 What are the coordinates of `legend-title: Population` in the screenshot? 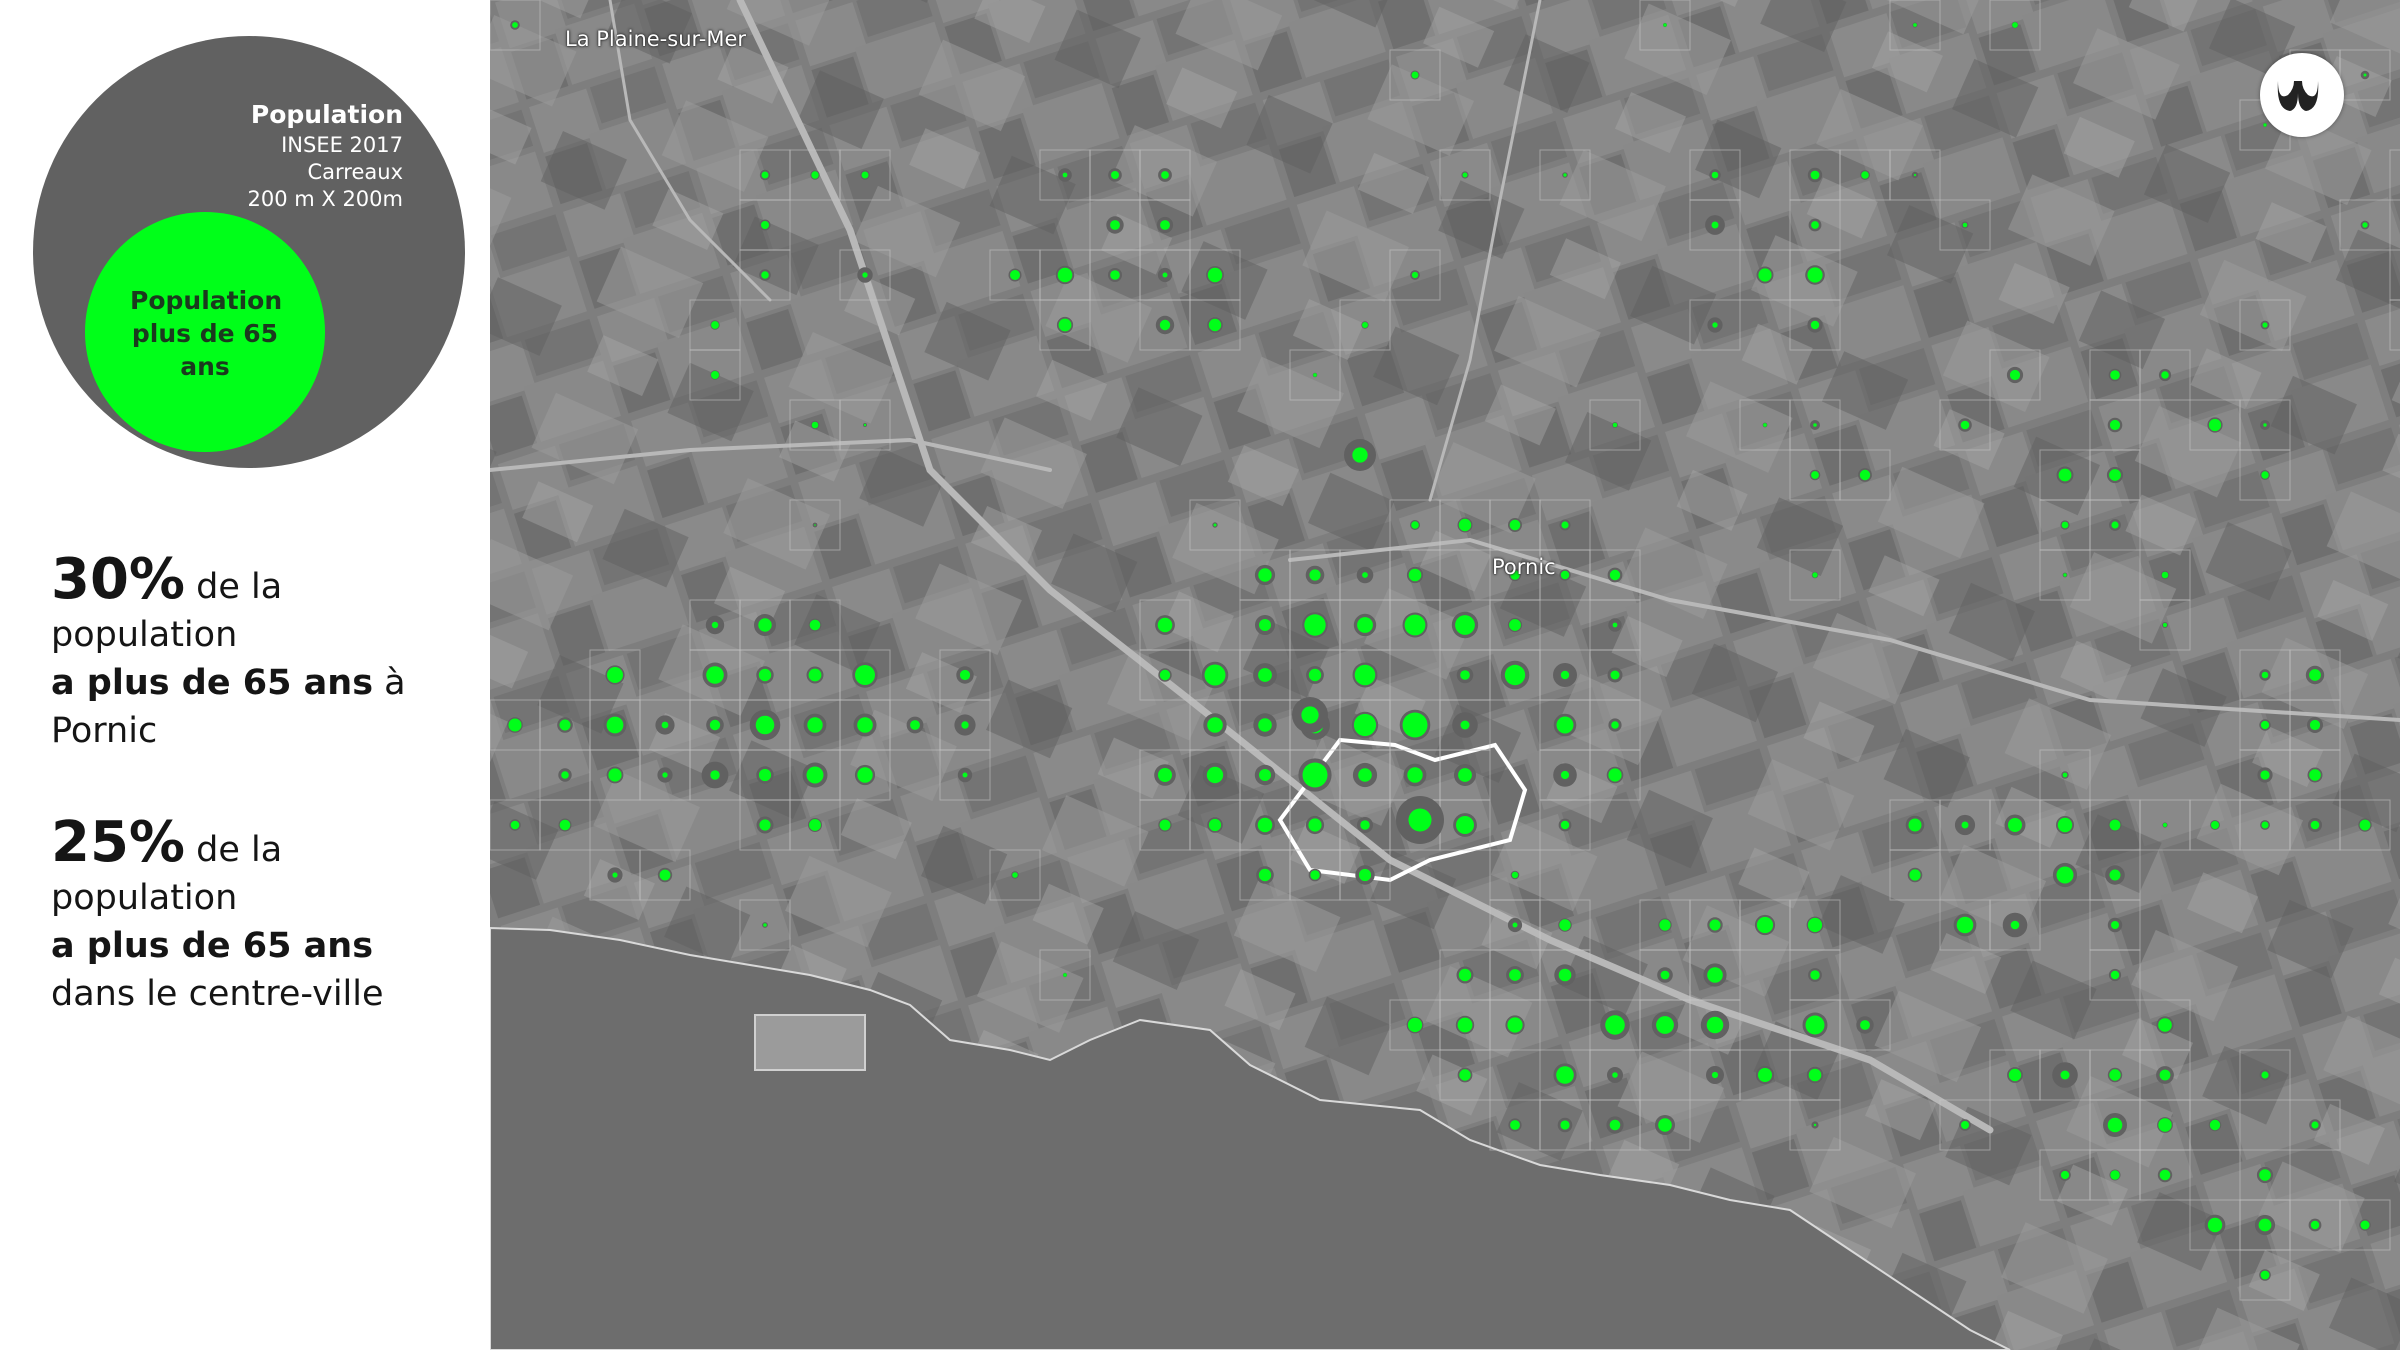 It's located at (326, 114).